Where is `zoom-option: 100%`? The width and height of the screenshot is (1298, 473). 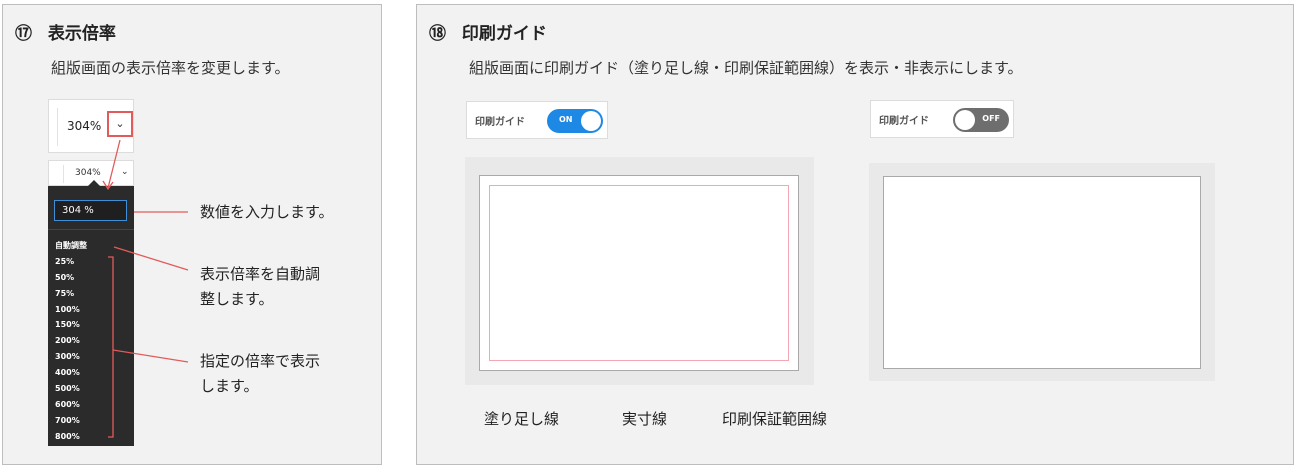
zoom-option: 100% is located at coordinates (67, 310).